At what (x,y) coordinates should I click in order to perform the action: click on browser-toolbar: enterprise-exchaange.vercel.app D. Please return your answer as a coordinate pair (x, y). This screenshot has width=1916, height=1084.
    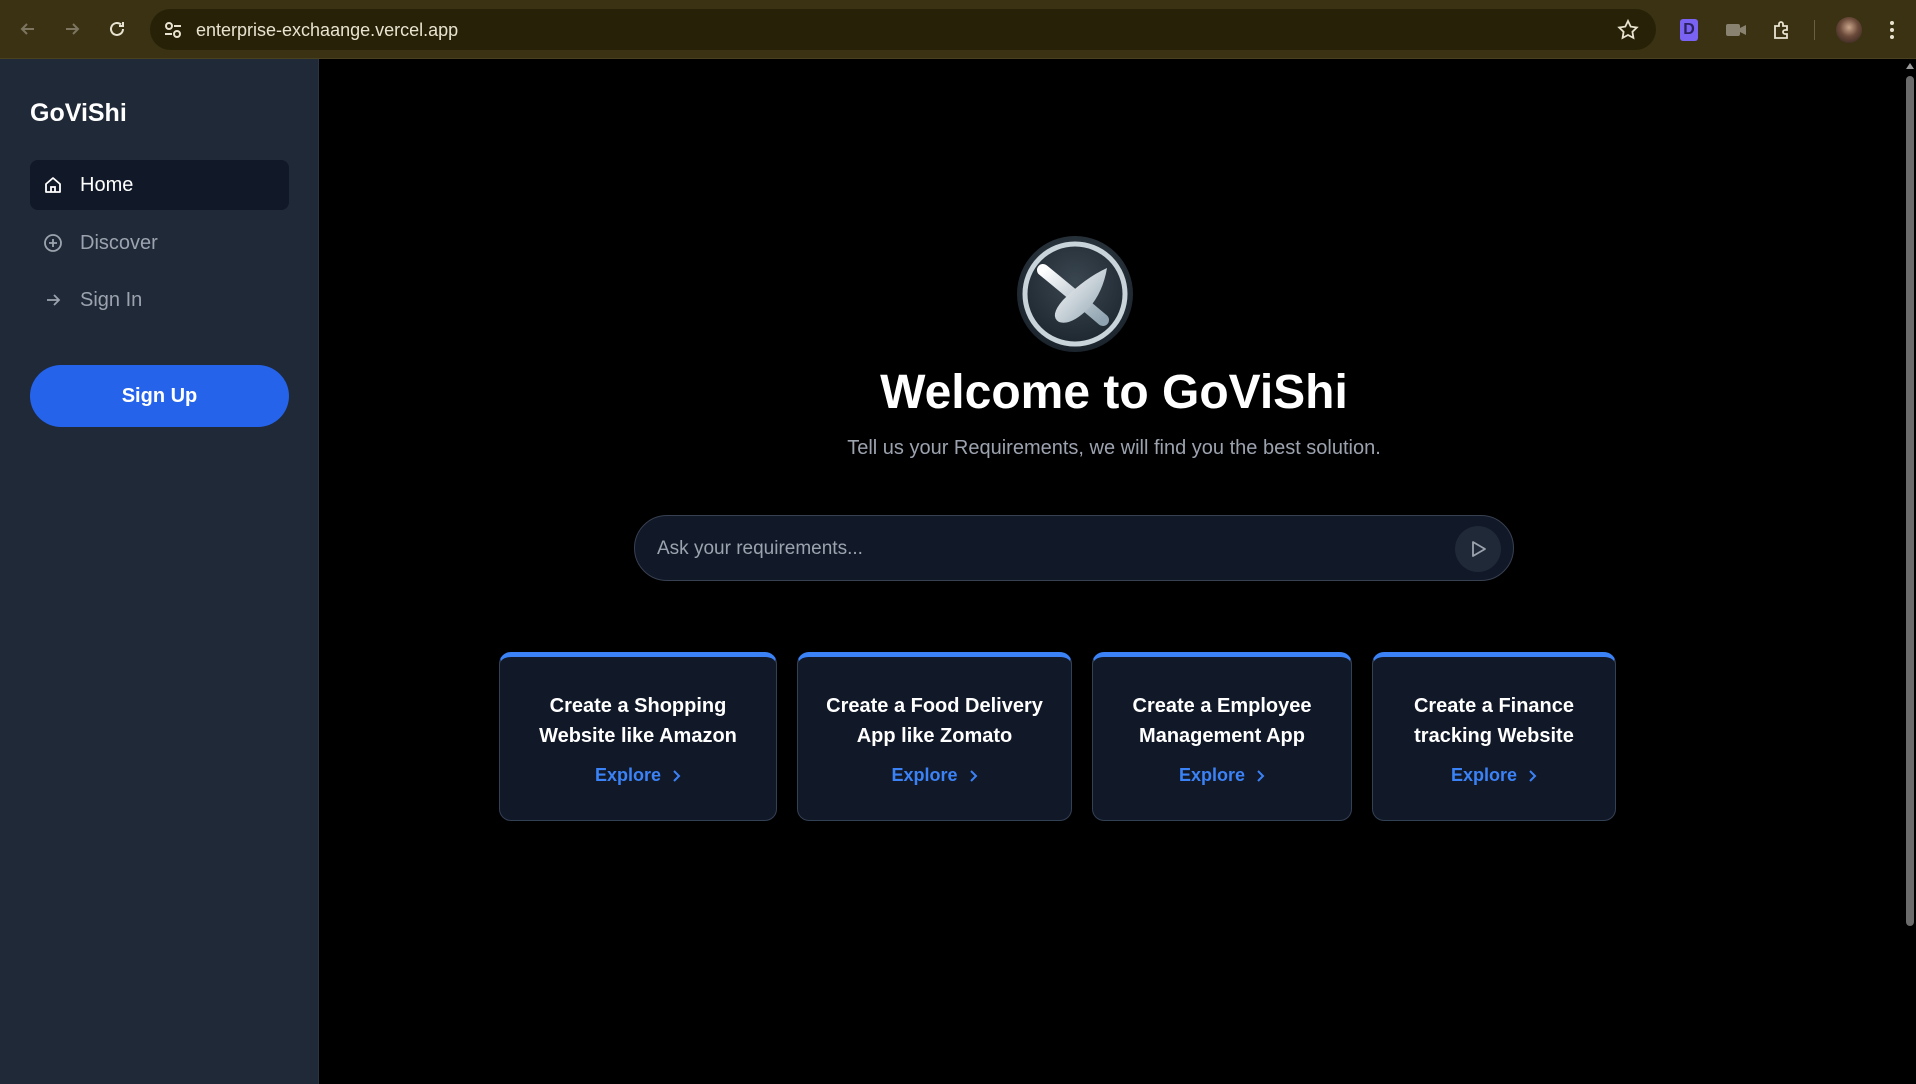
    Looking at the image, I should click on (958, 29).